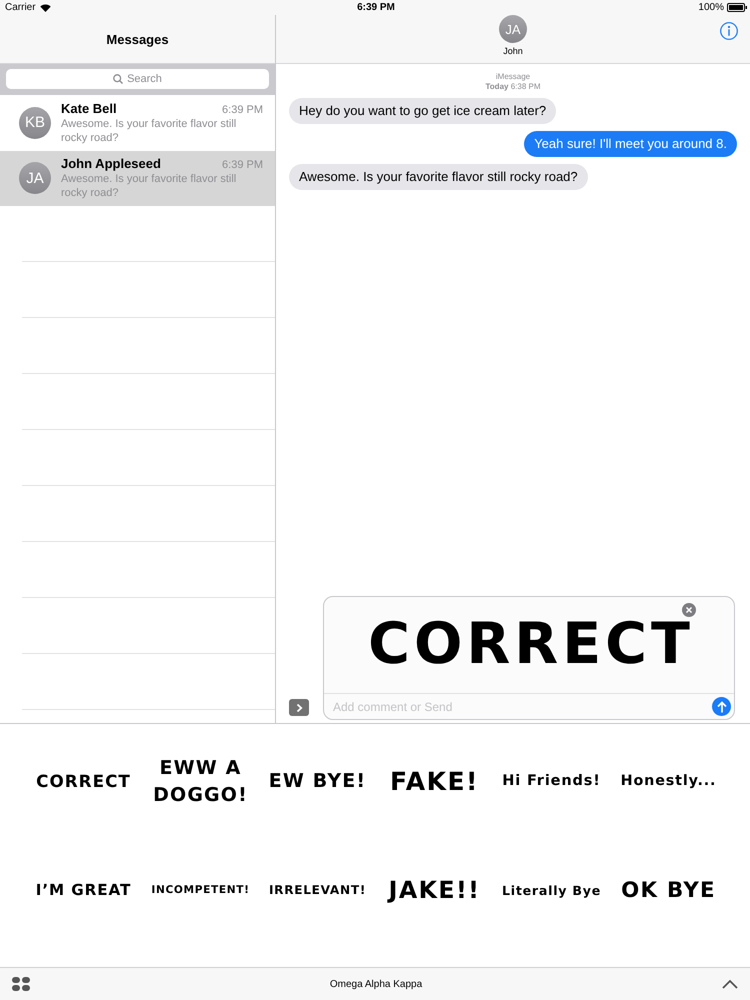 This screenshot has width=750, height=1000. I want to click on app-title: Omega Alpha Kappa, so click(376, 984).